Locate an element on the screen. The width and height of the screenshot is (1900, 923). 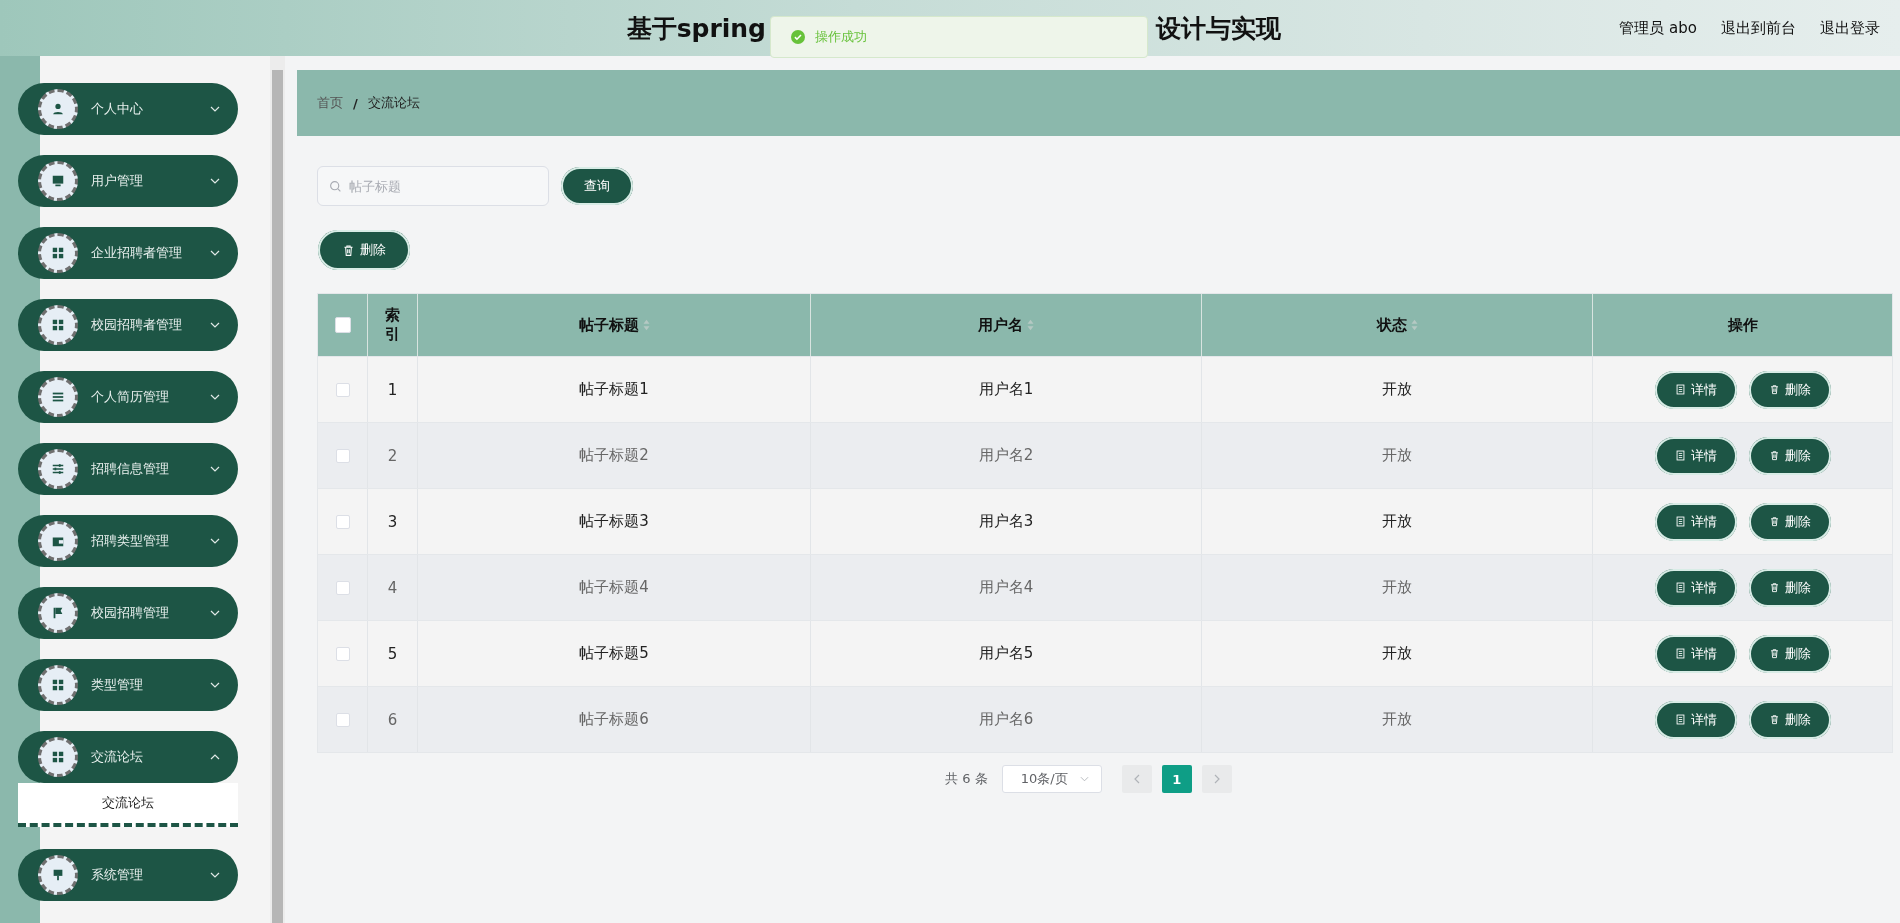
table-cell: 帖子标题6 is located at coordinates (614, 719).